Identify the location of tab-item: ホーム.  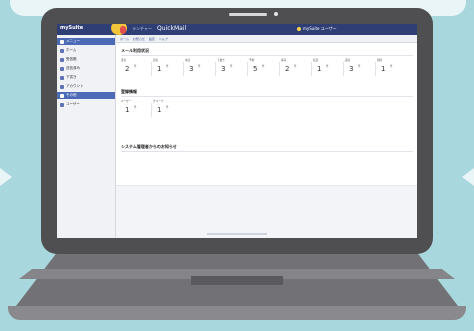
(124, 39).